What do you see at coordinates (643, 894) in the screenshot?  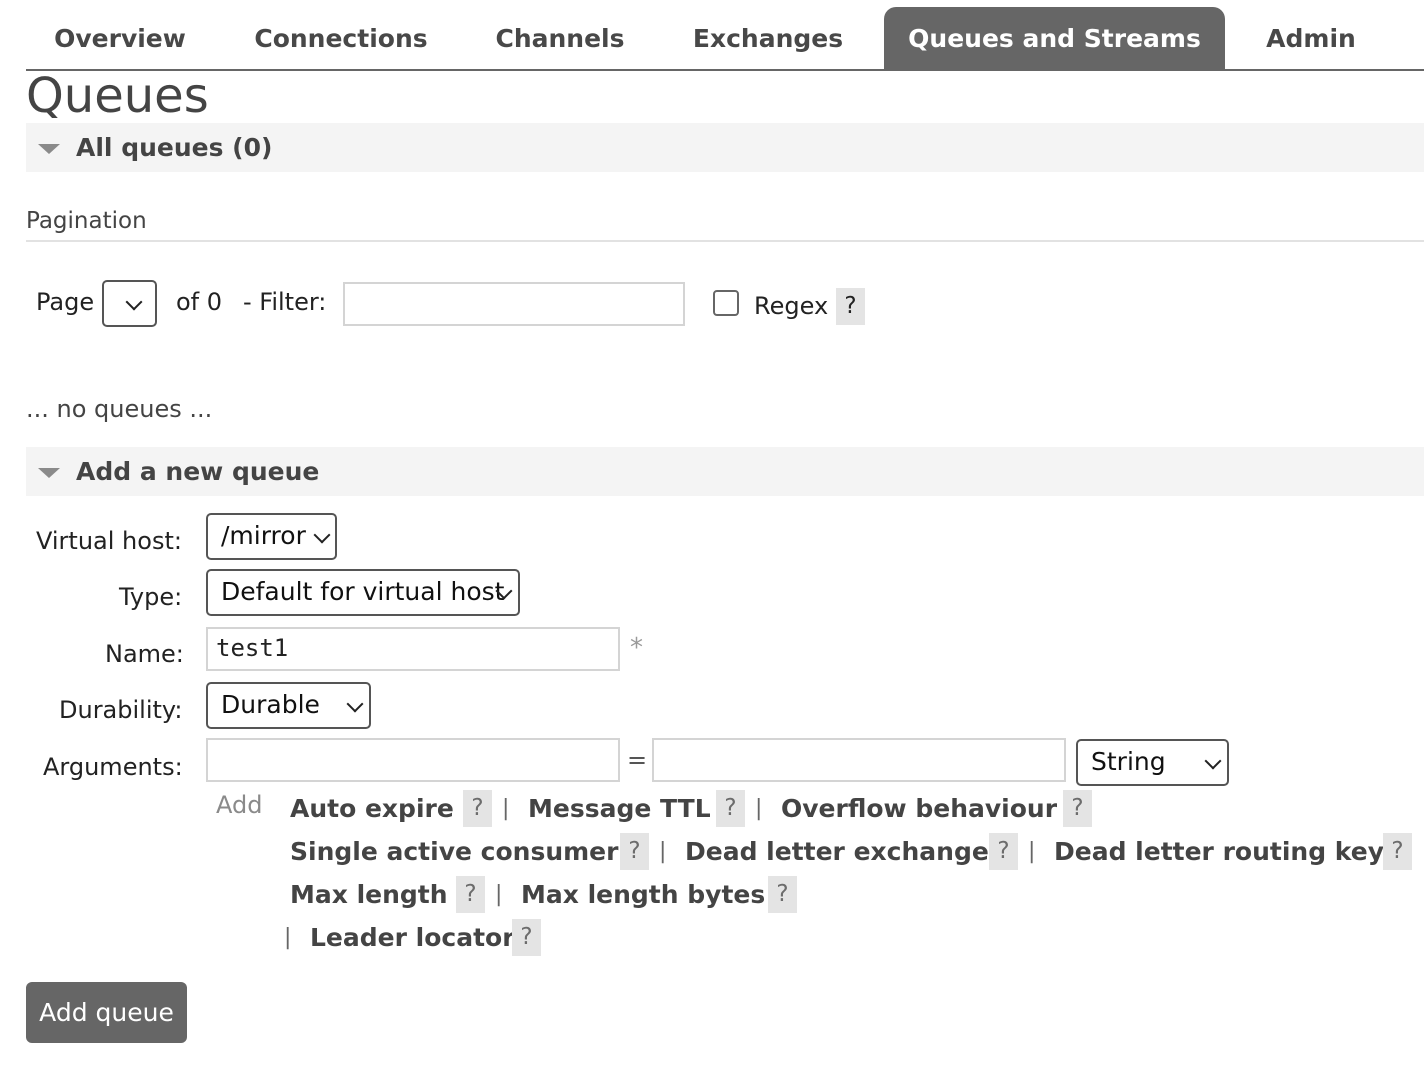 I see `arg-link-max-length-bytes: Max length bytes` at bounding box center [643, 894].